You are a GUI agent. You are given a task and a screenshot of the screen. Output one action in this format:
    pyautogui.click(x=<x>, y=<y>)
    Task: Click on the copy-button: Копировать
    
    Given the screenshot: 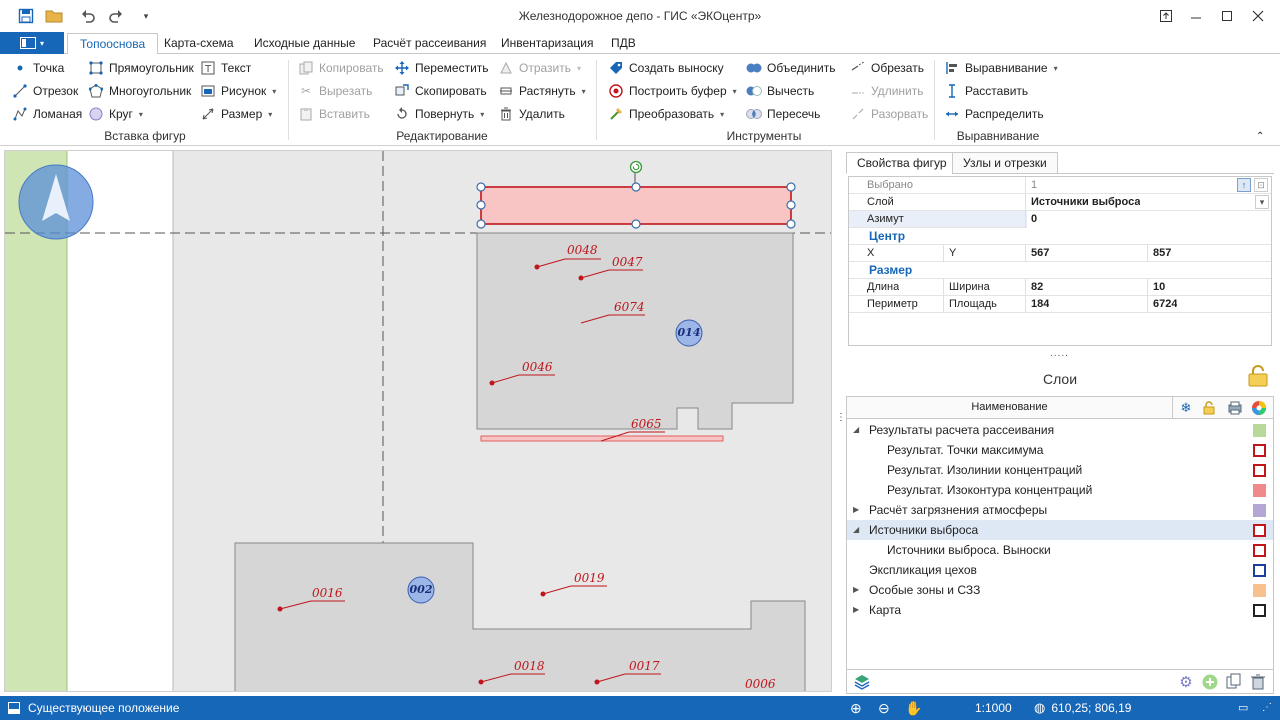 What is the action you would take?
    pyautogui.click(x=341, y=68)
    